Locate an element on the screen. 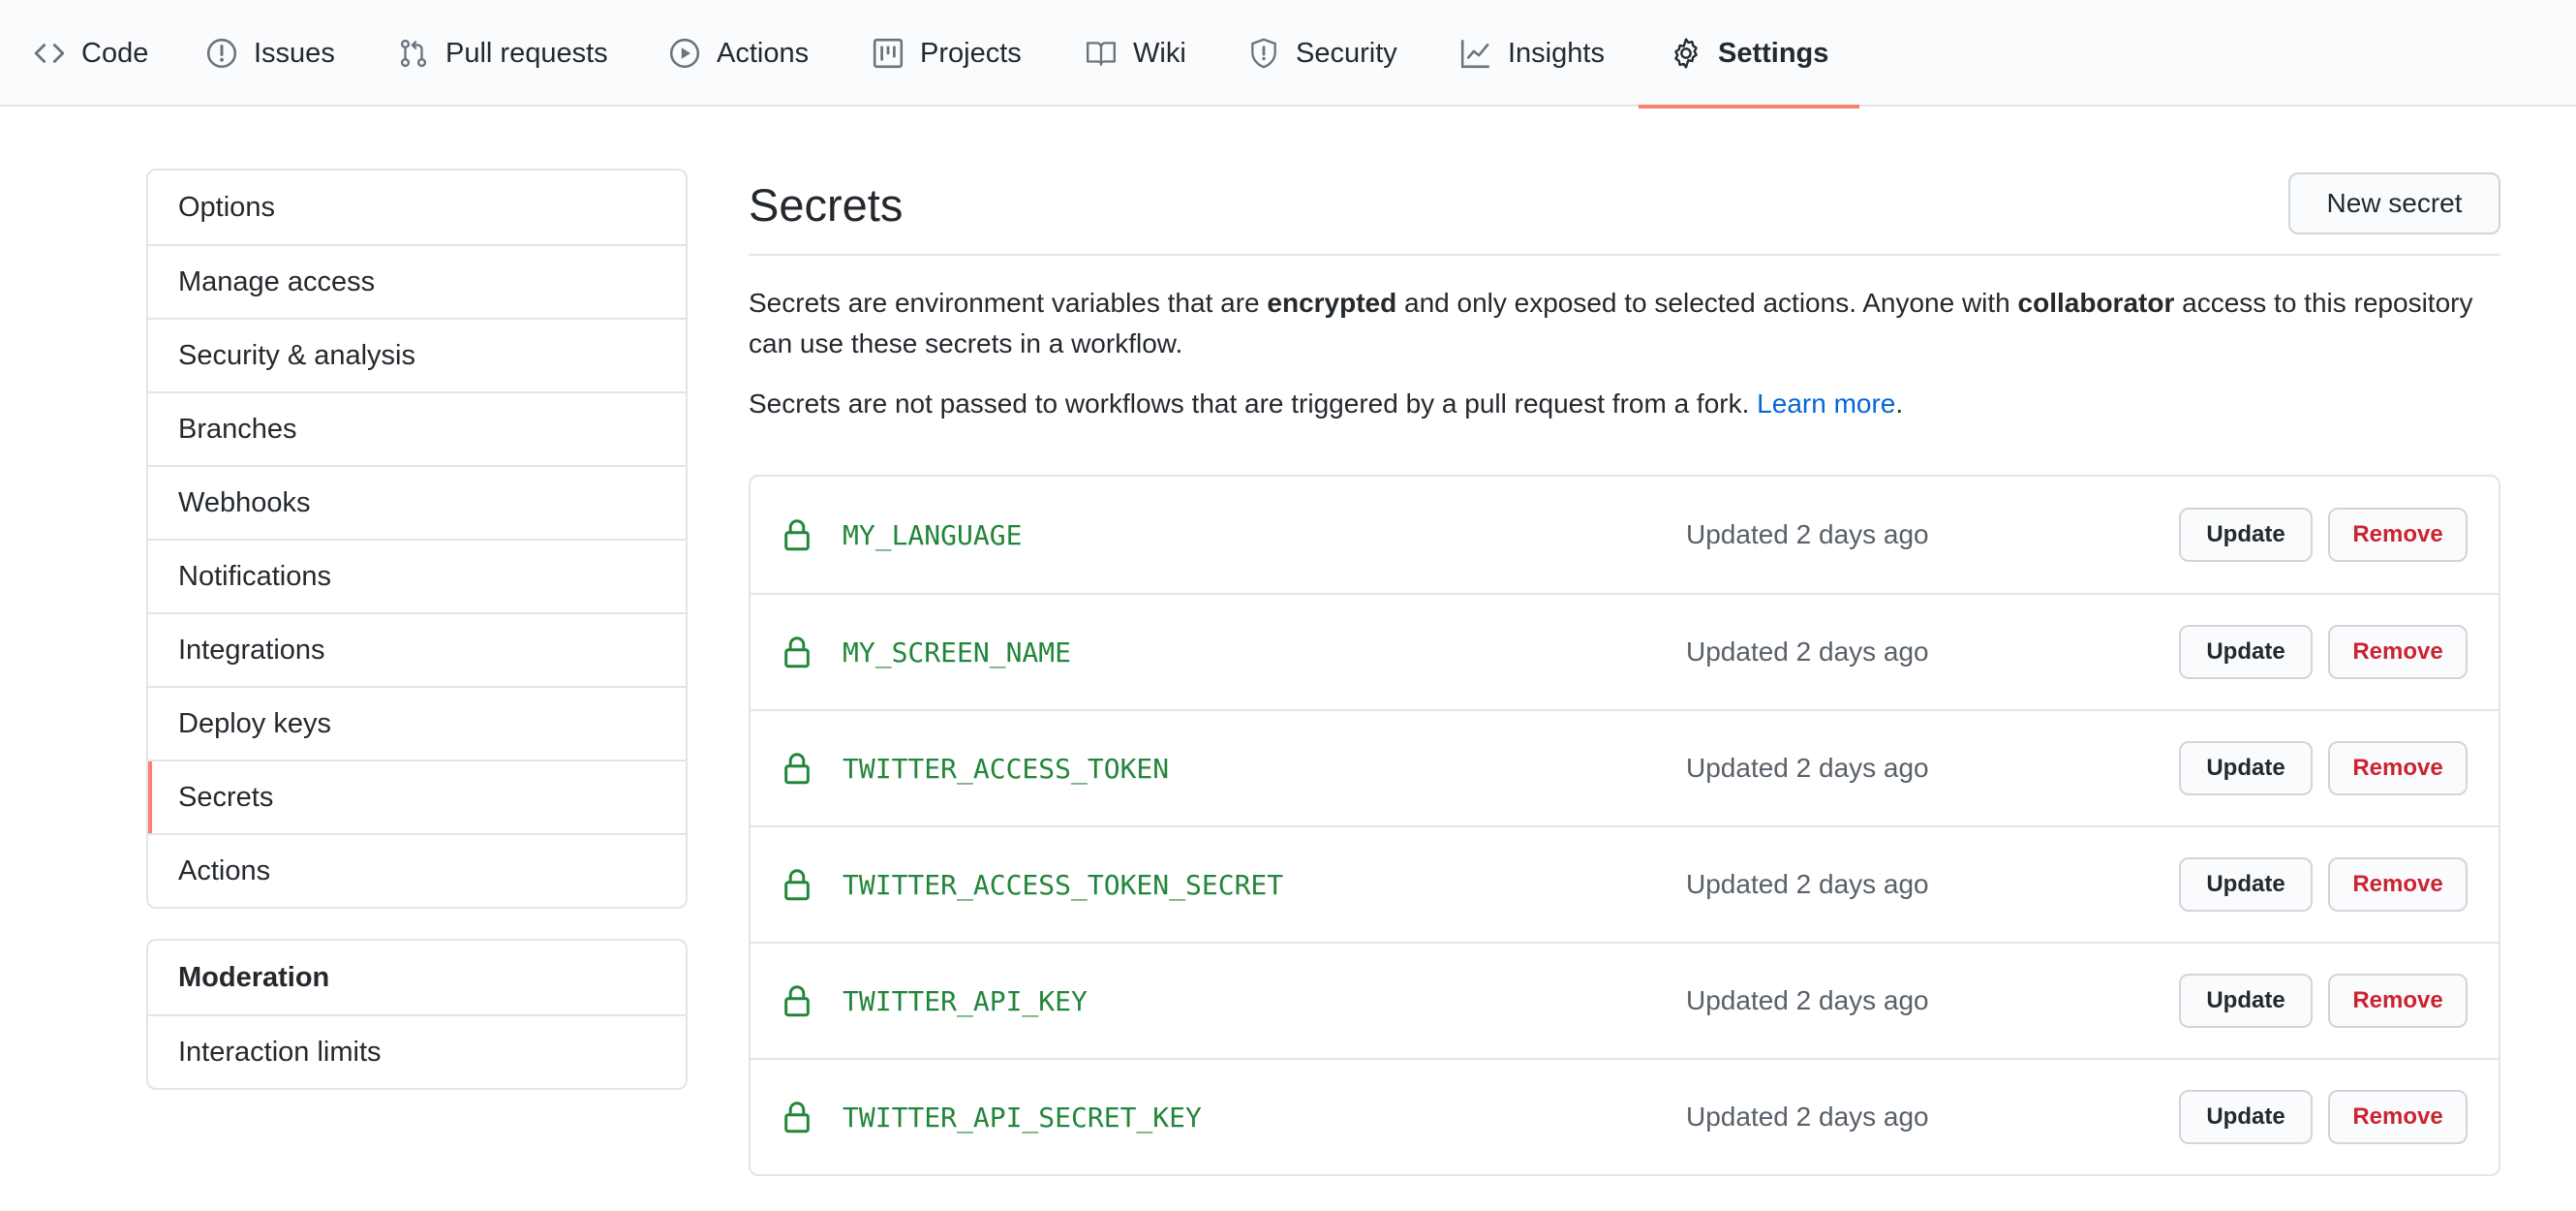 The width and height of the screenshot is (2576, 1211). tab-issues: Issues is located at coordinates (270, 53).